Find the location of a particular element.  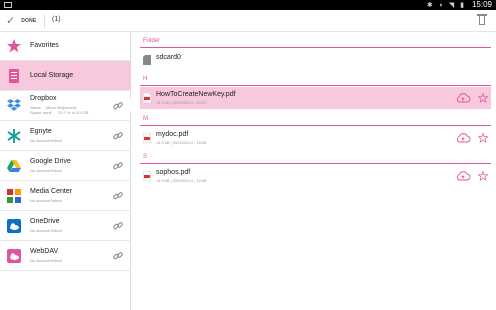

sidebar-item-media-center: Media Center No account linked is located at coordinates (65, 196).